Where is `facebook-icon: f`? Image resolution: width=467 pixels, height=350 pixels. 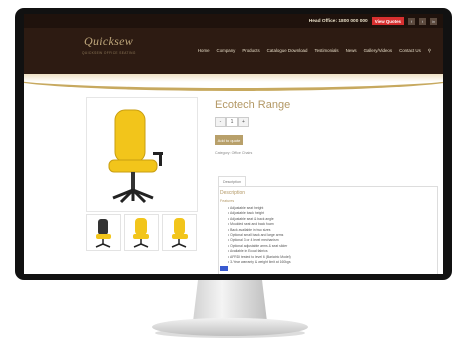
facebook-icon: f is located at coordinates (411, 21).